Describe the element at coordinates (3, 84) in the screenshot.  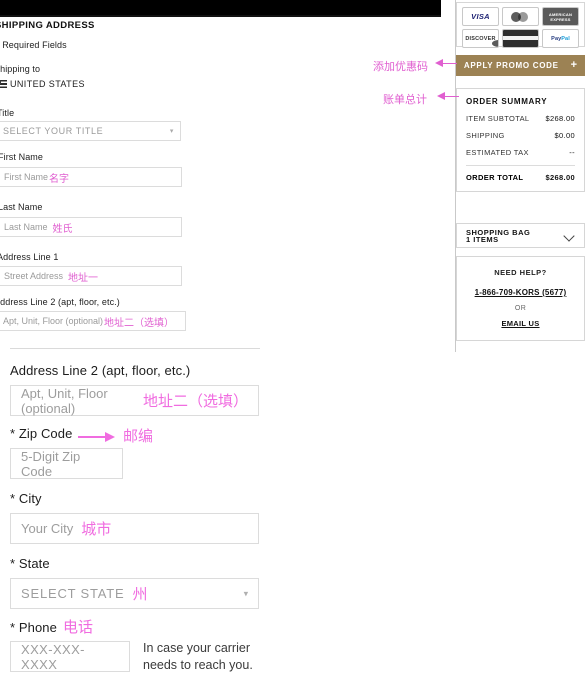
I see `us-flag-icon` at that location.